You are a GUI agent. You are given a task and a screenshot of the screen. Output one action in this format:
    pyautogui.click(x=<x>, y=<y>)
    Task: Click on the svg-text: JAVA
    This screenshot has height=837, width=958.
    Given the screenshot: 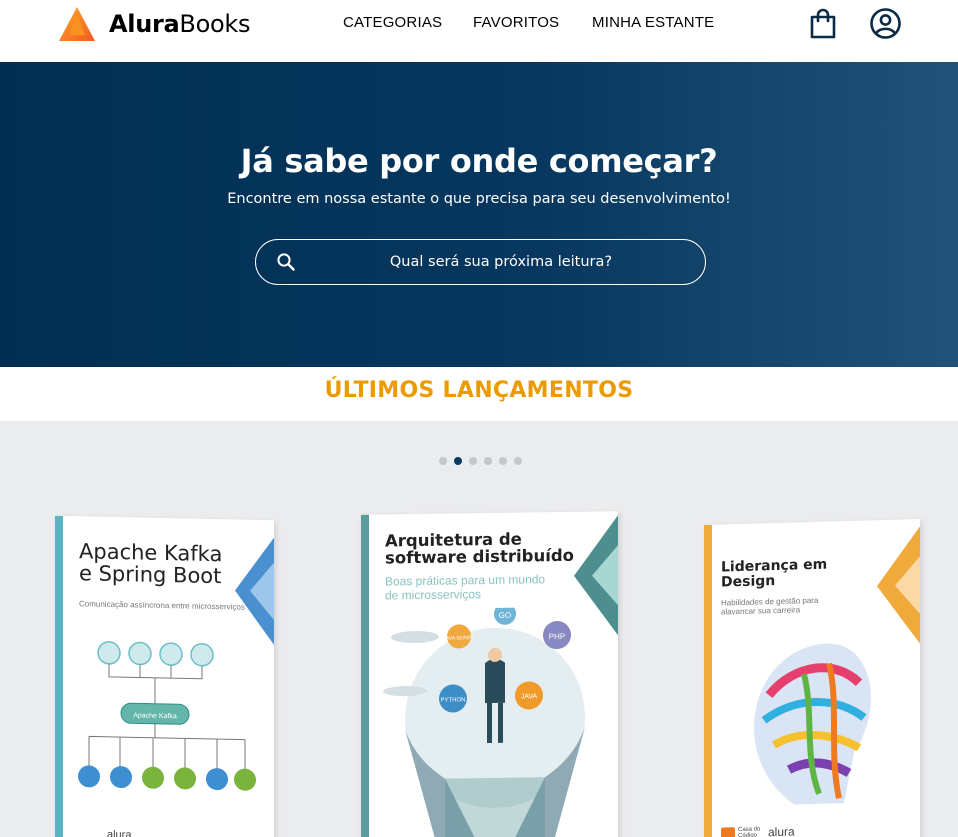 What is the action you would take?
    pyautogui.click(x=529, y=696)
    